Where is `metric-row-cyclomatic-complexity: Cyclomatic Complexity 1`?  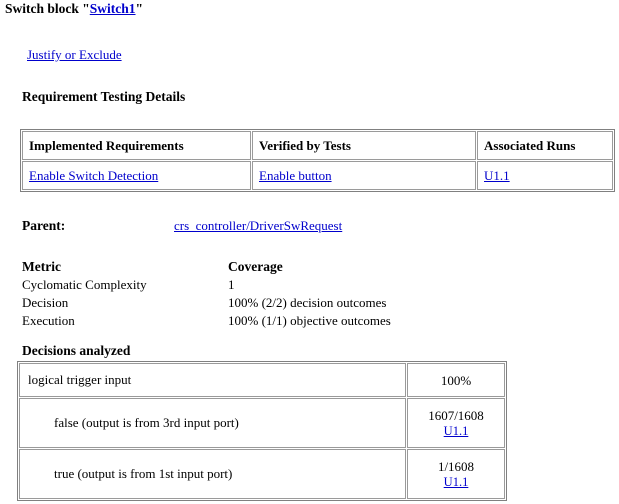 metric-row-cyclomatic-complexity: Cyclomatic Complexity 1 is located at coordinates (232, 285).